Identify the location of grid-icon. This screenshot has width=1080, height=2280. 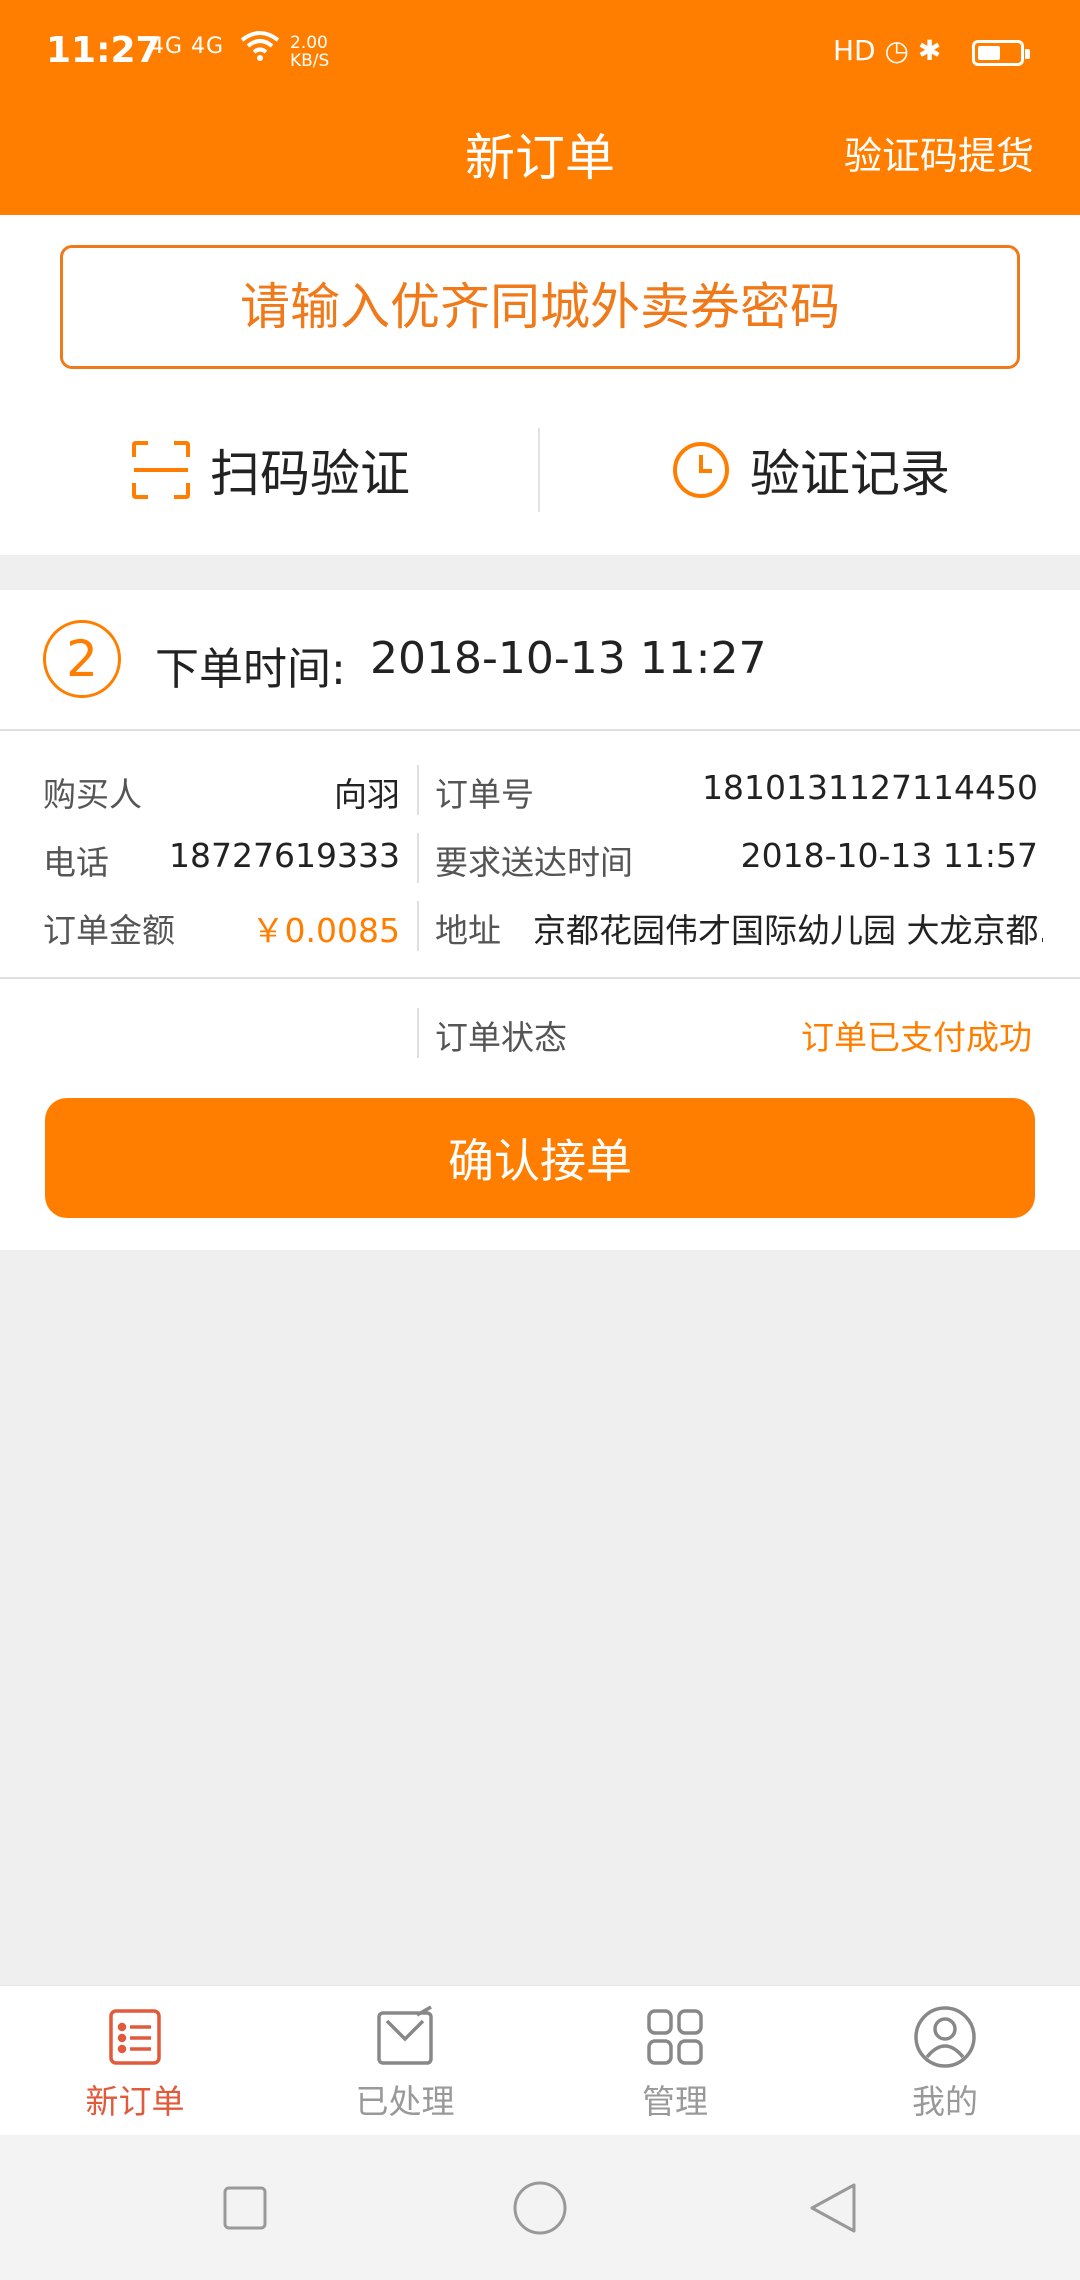
(675, 2037).